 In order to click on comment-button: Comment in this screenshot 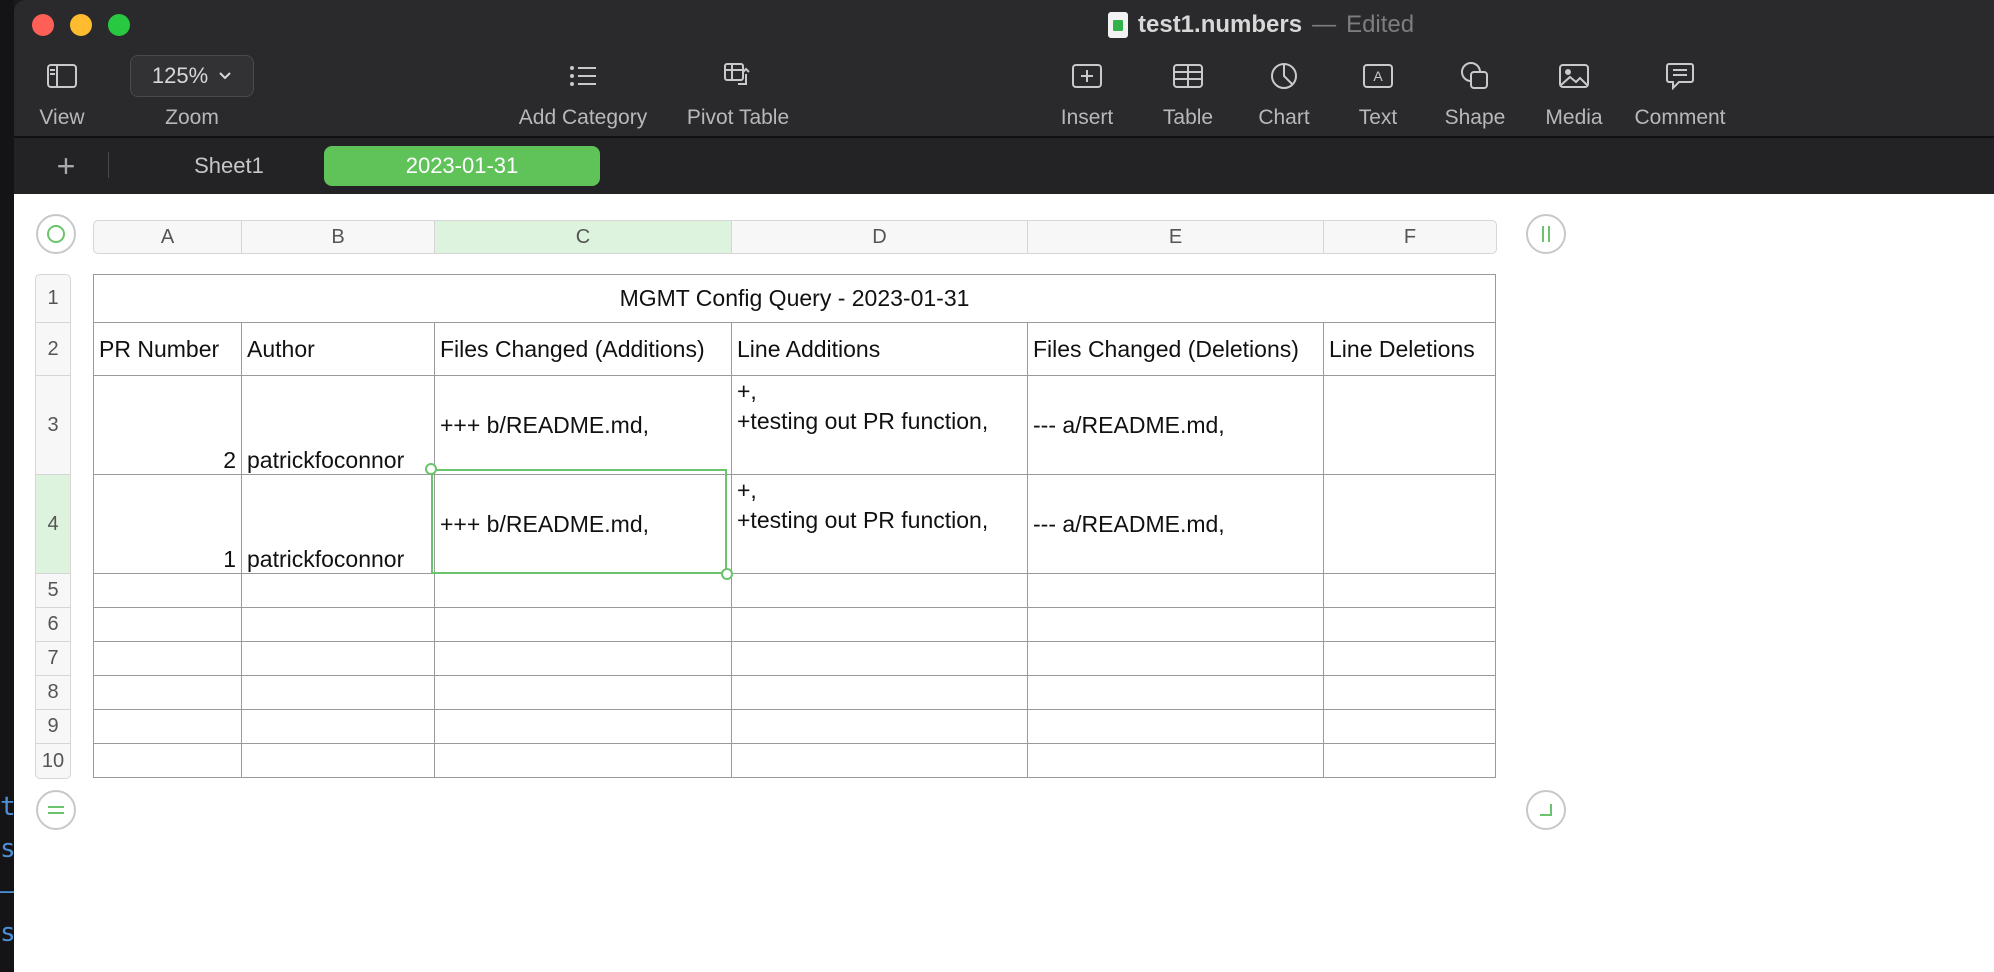, I will do `click(1680, 91)`.